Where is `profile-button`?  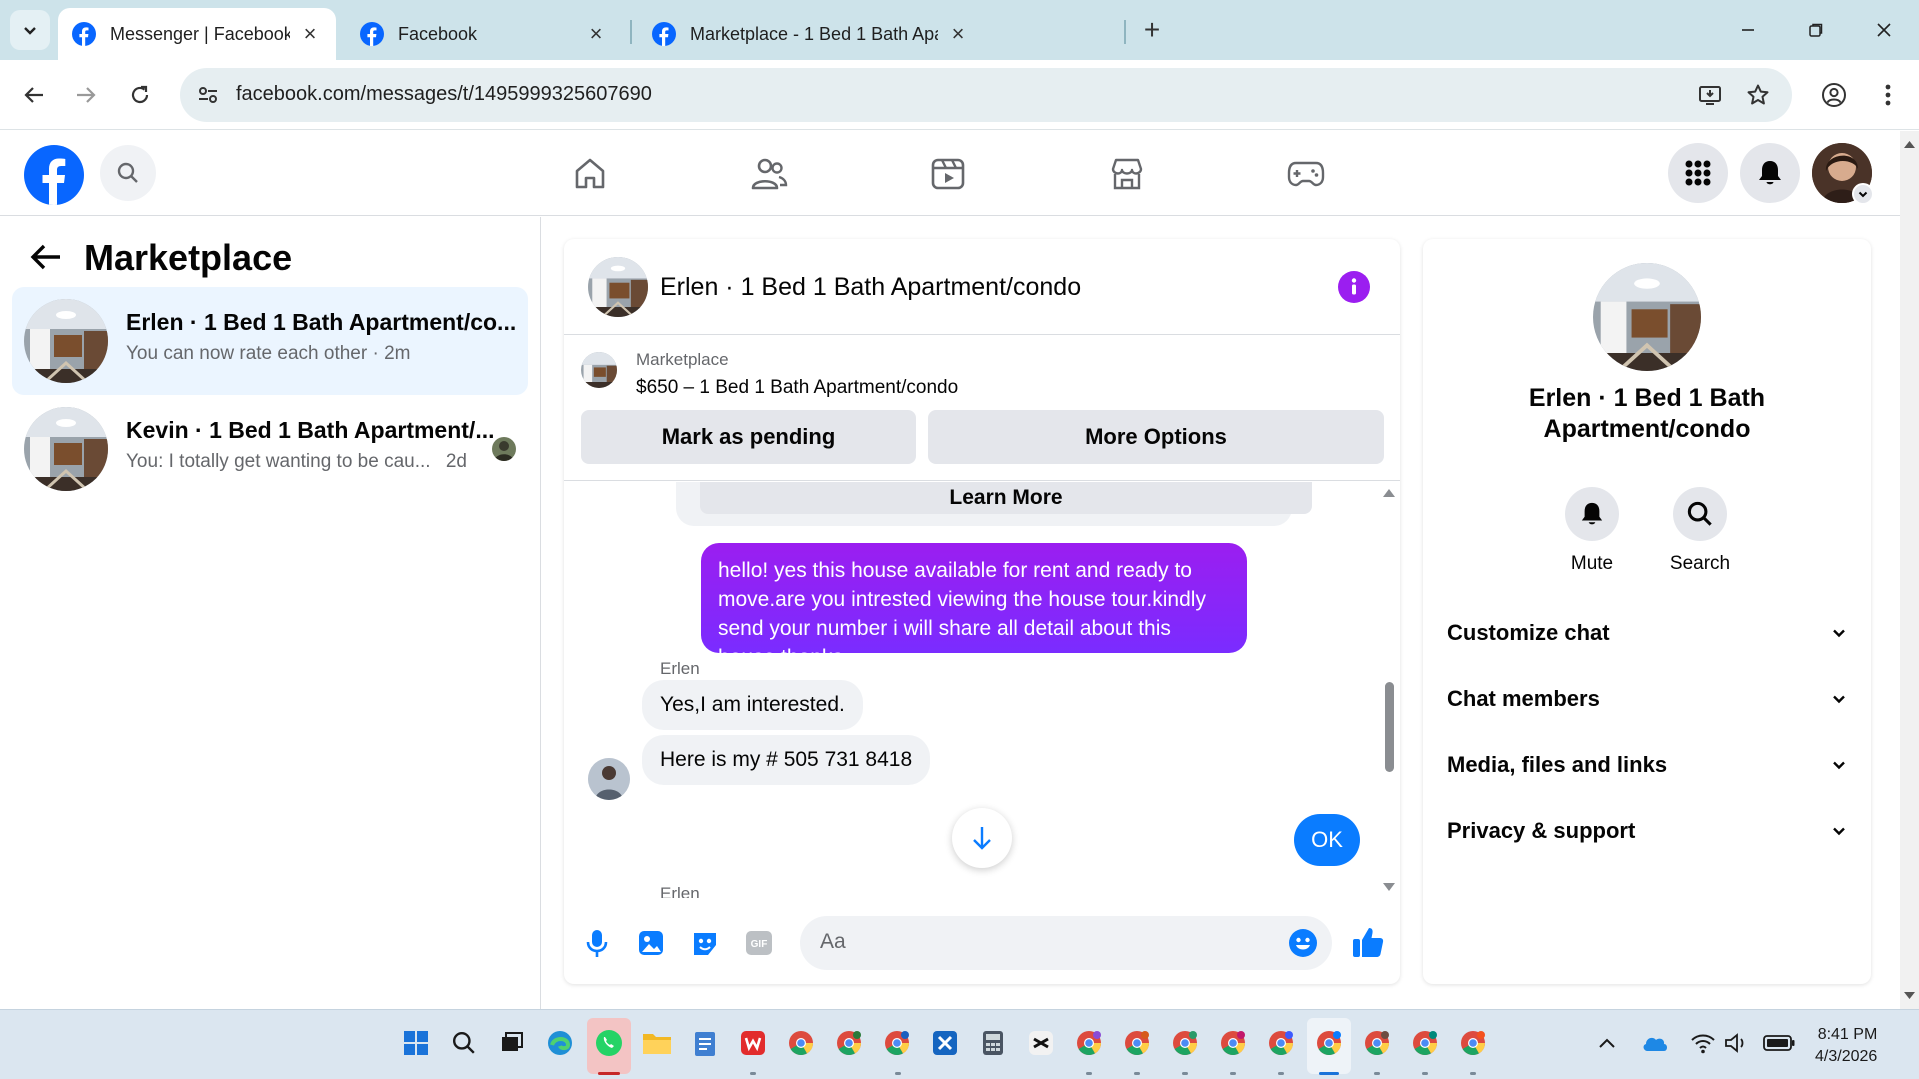 profile-button is located at coordinates (1834, 95).